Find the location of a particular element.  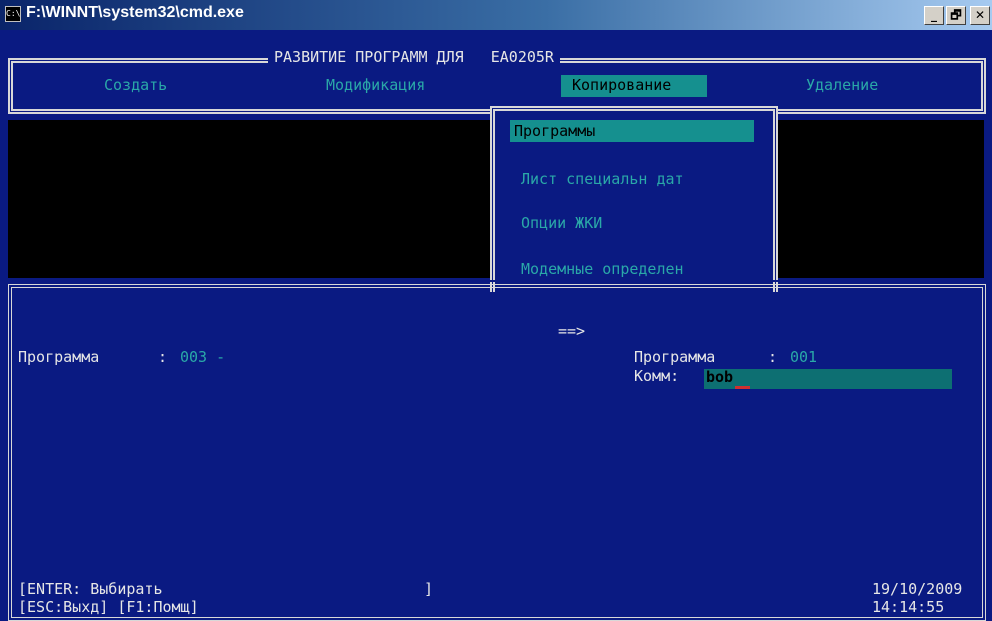

minimize-button: _ is located at coordinates (934, 15).